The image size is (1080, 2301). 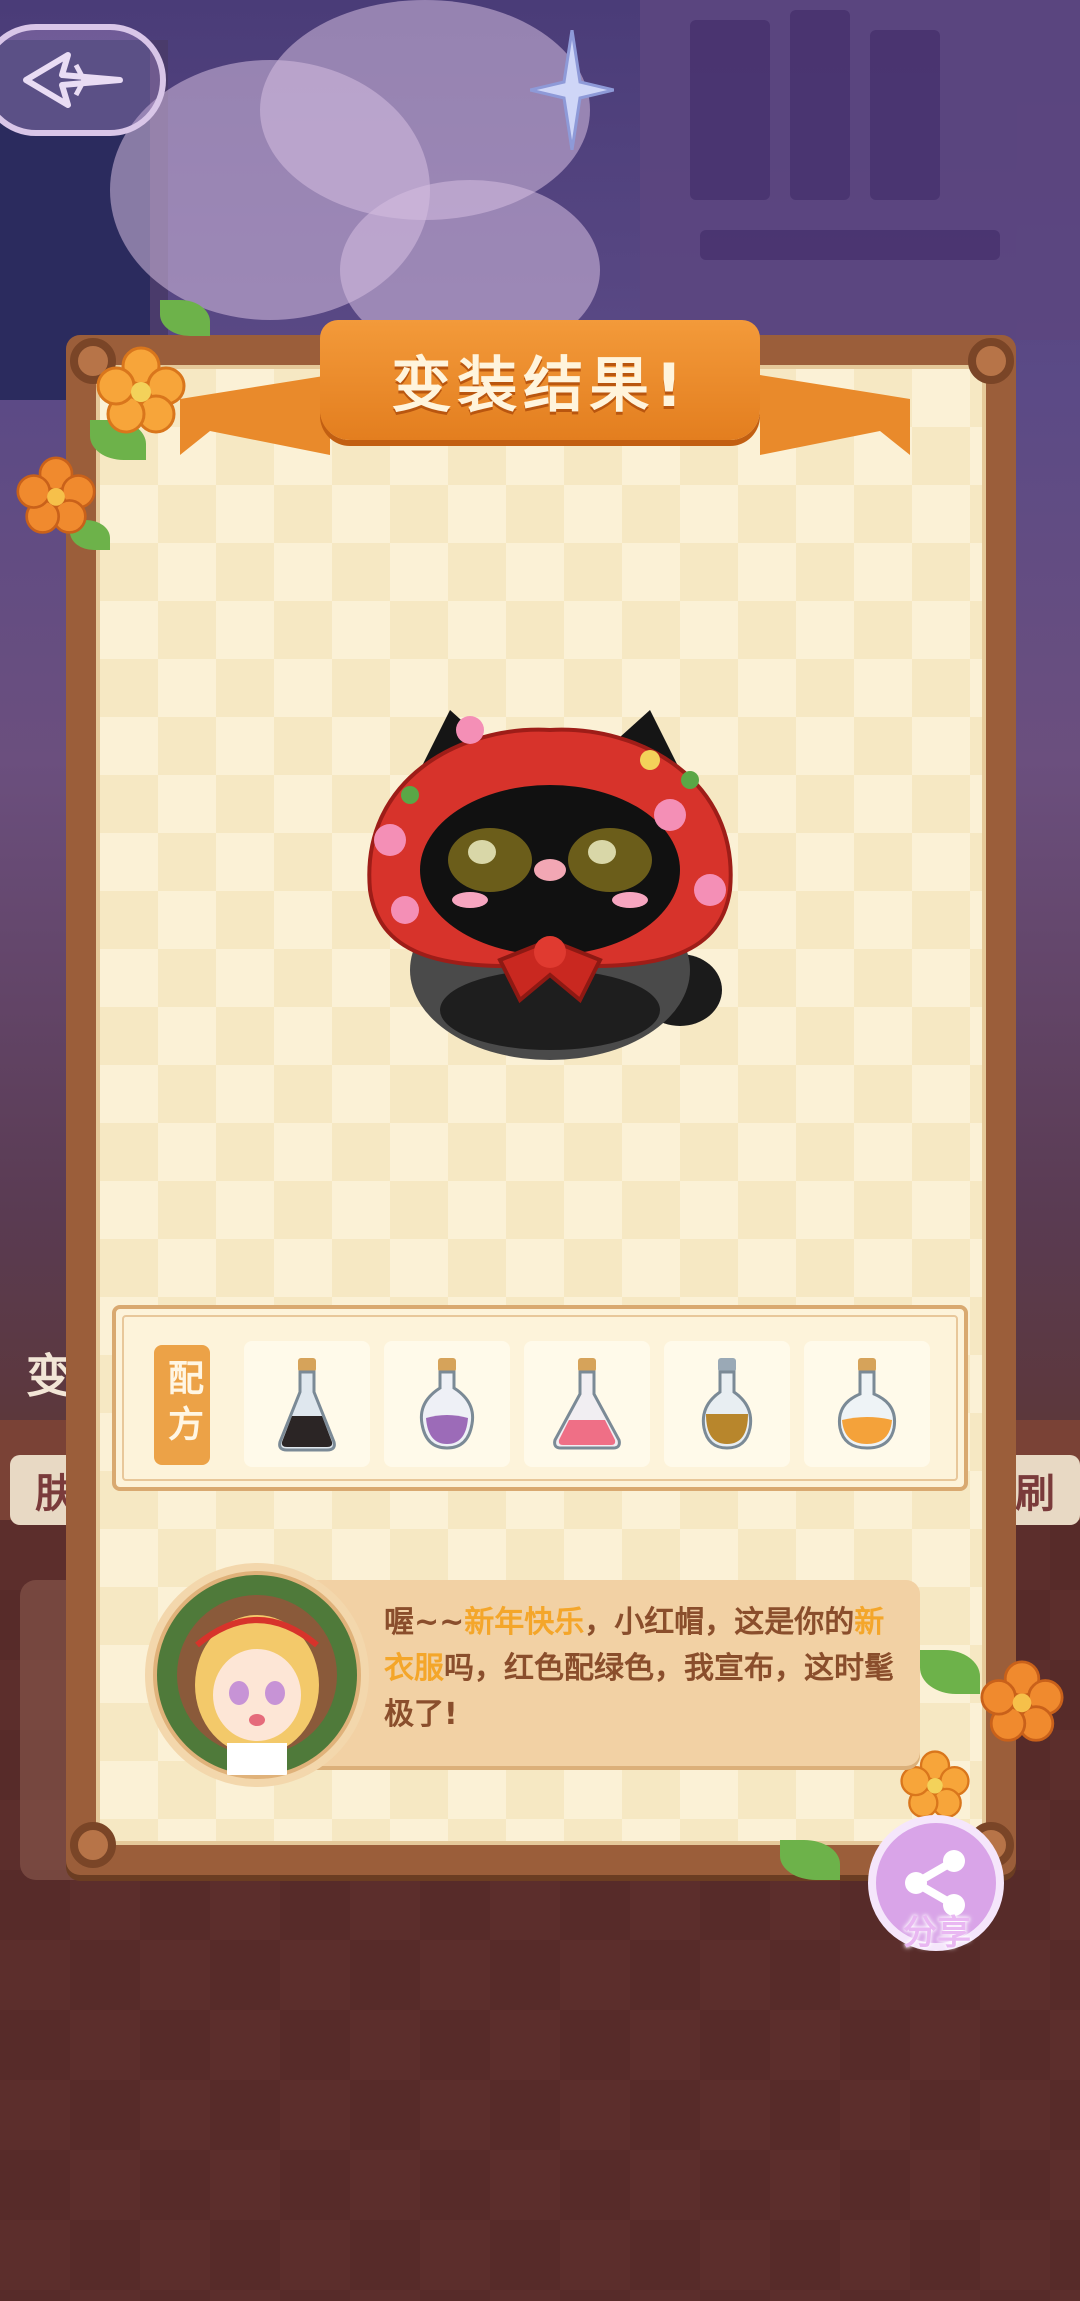 What do you see at coordinates (540, 385) in the screenshot?
I see `page-title: 变装结果!` at bounding box center [540, 385].